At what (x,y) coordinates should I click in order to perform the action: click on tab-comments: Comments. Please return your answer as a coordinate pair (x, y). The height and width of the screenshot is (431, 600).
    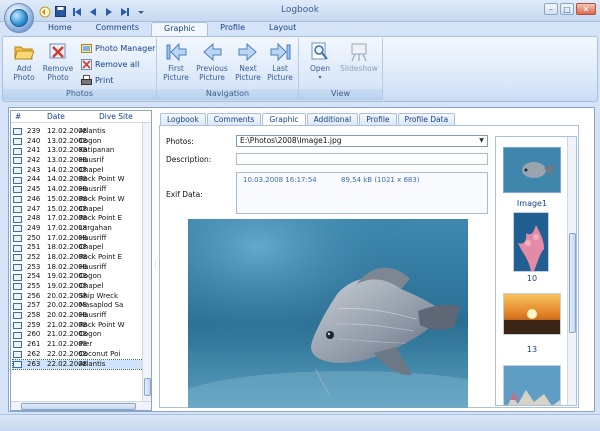
    Looking at the image, I should click on (117, 29).